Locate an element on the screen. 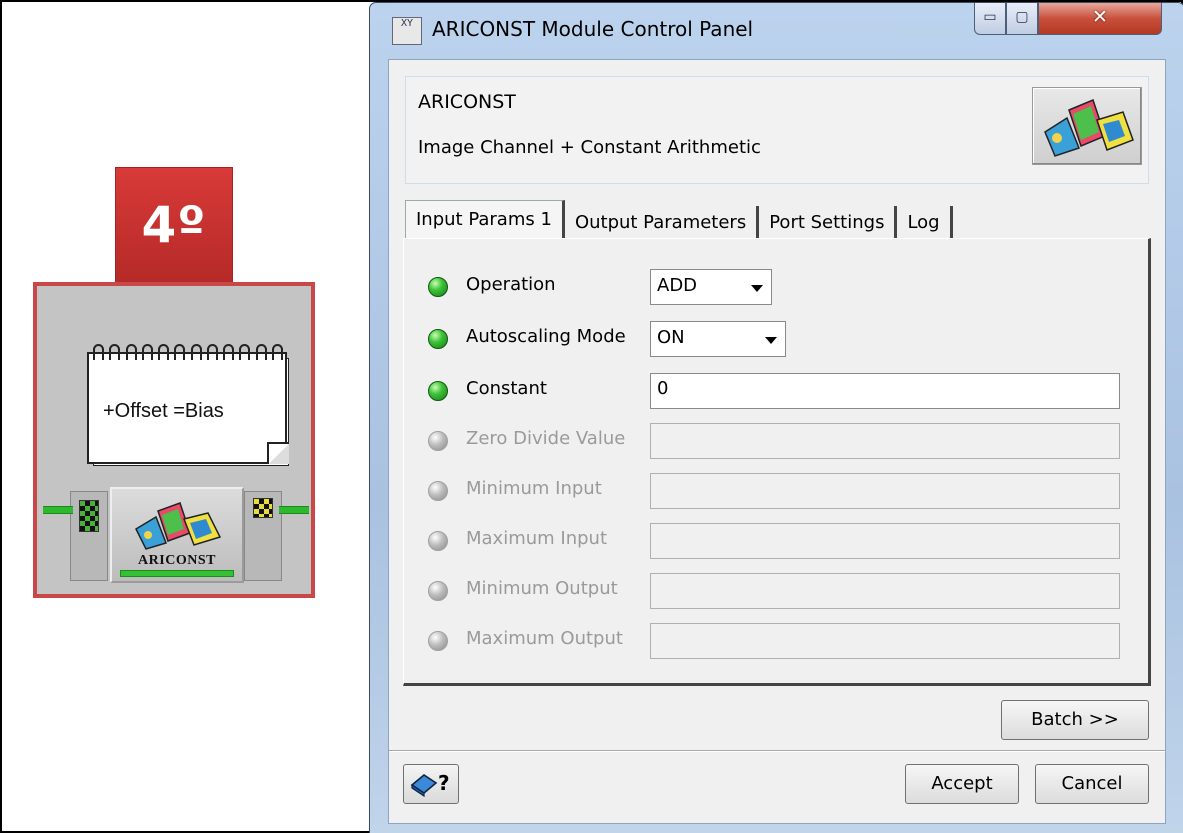  param-row-min-output: Minimum Output is located at coordinates (774, 591).